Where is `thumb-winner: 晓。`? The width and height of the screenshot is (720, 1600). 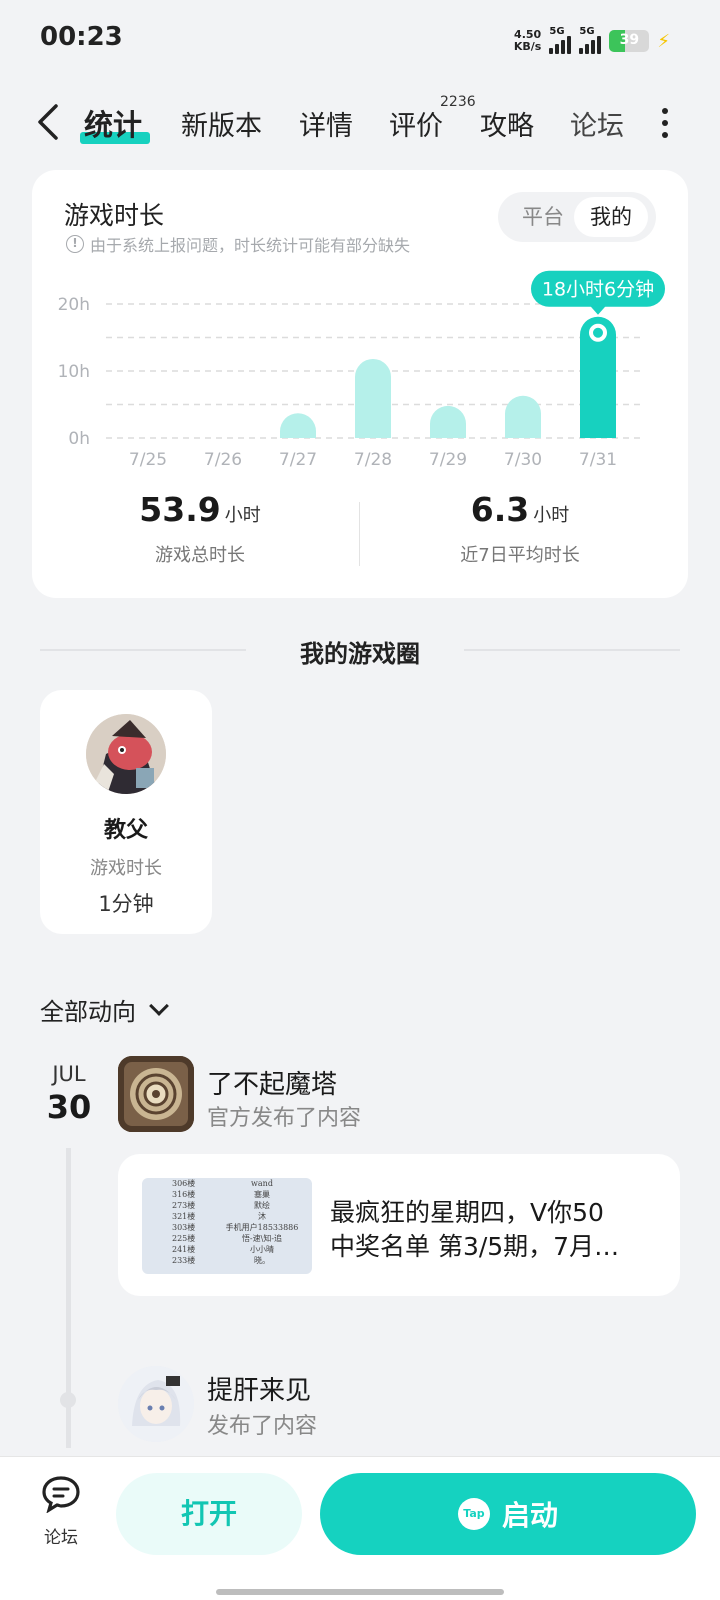
thumb-winner: 晓。 is located at coordinates (262, 1260).